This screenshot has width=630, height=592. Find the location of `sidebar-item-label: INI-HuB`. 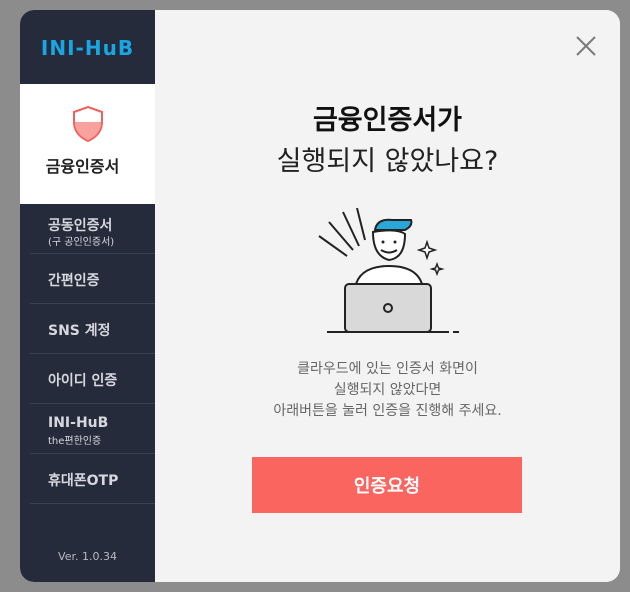

sidebar-item-label: INI-HuB is located at coordinates (78, 423).